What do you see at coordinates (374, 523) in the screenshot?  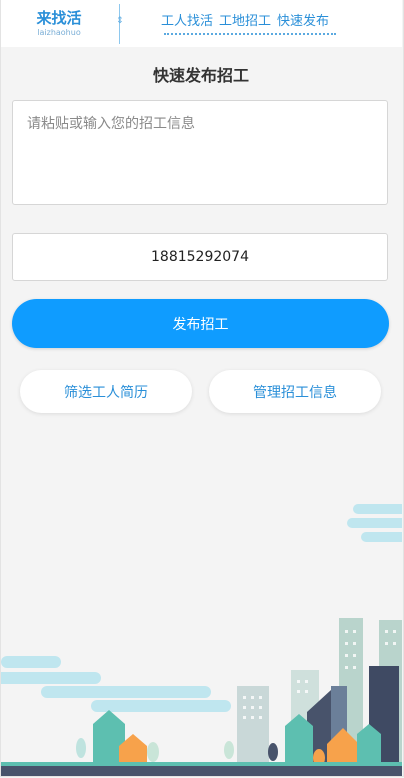 I see `cloud-right` at bounding box center [374, 523].